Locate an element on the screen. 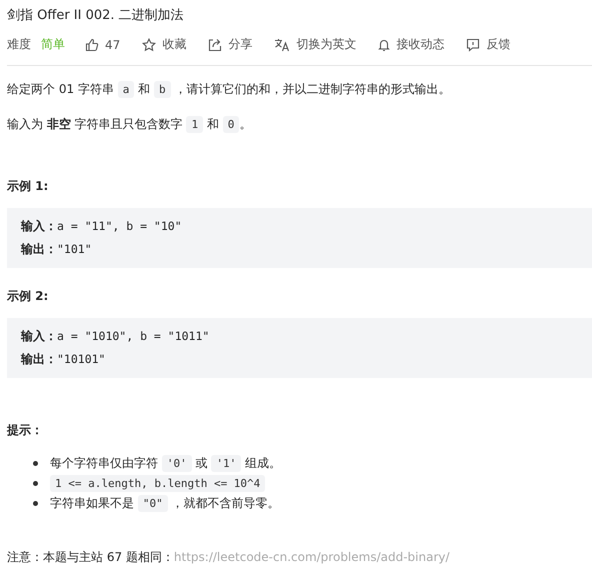  example-line: 输出："10101" is located at coordinates (63, 359).